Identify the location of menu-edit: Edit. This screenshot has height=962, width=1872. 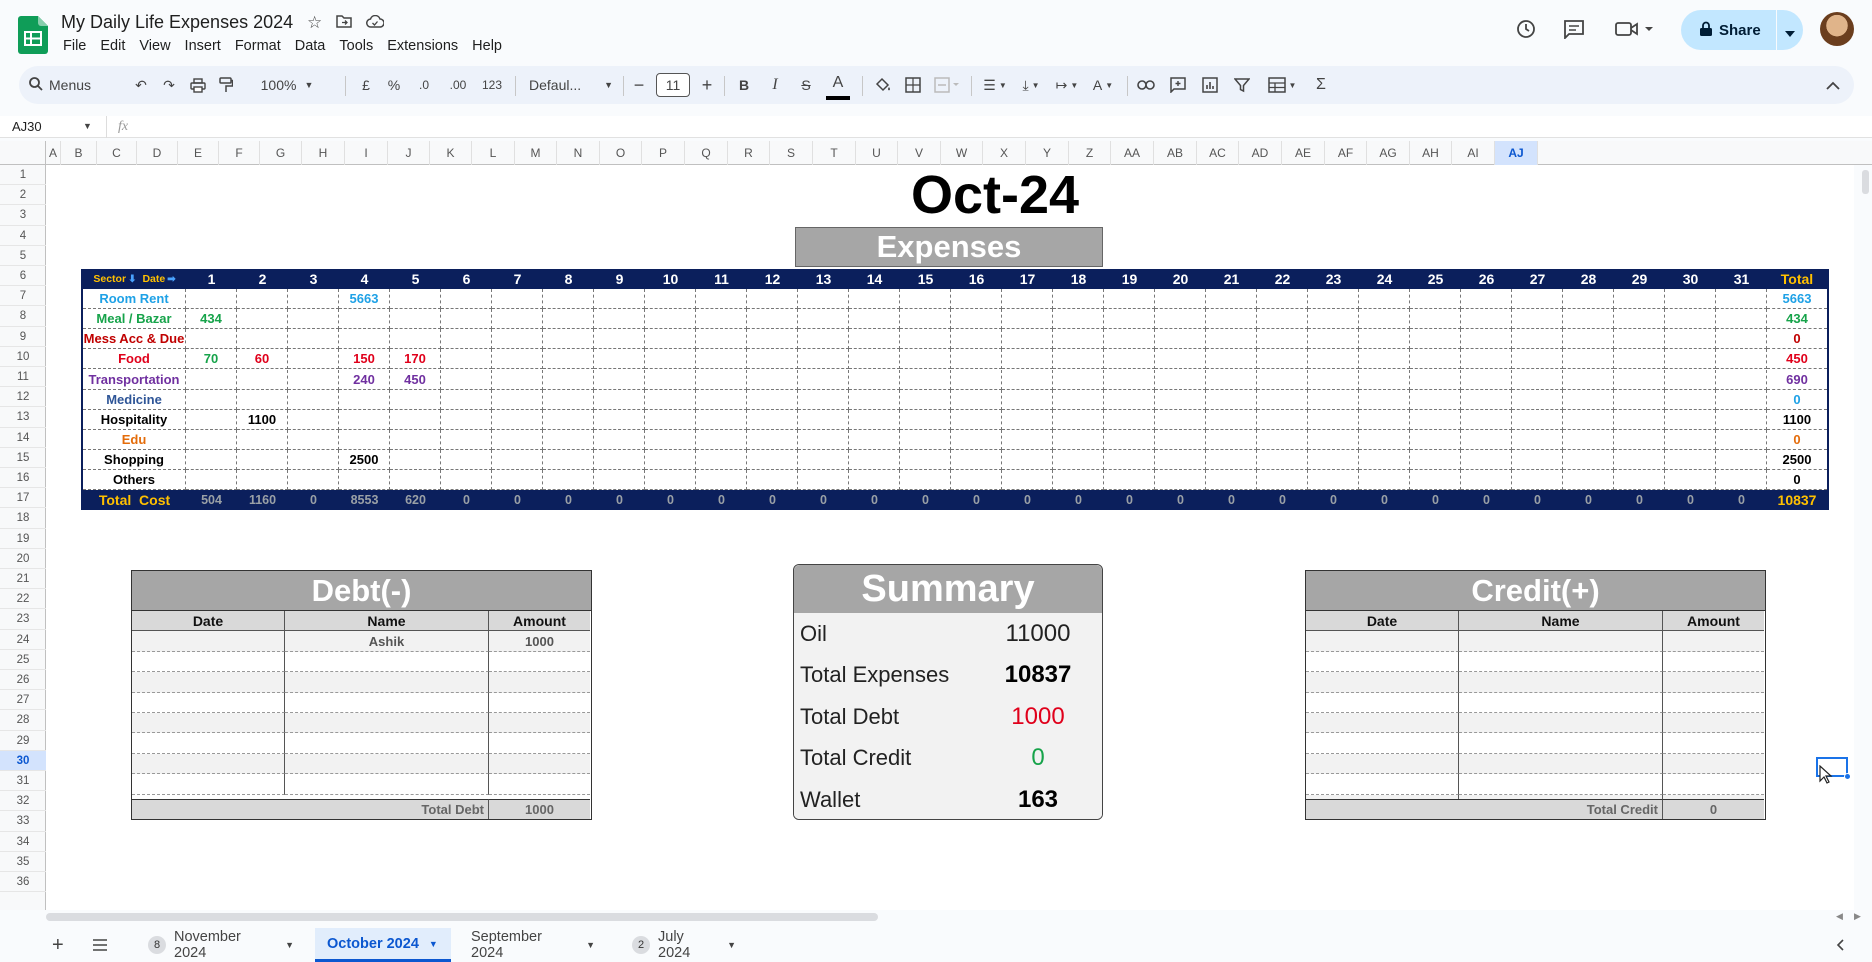
(112, 46).